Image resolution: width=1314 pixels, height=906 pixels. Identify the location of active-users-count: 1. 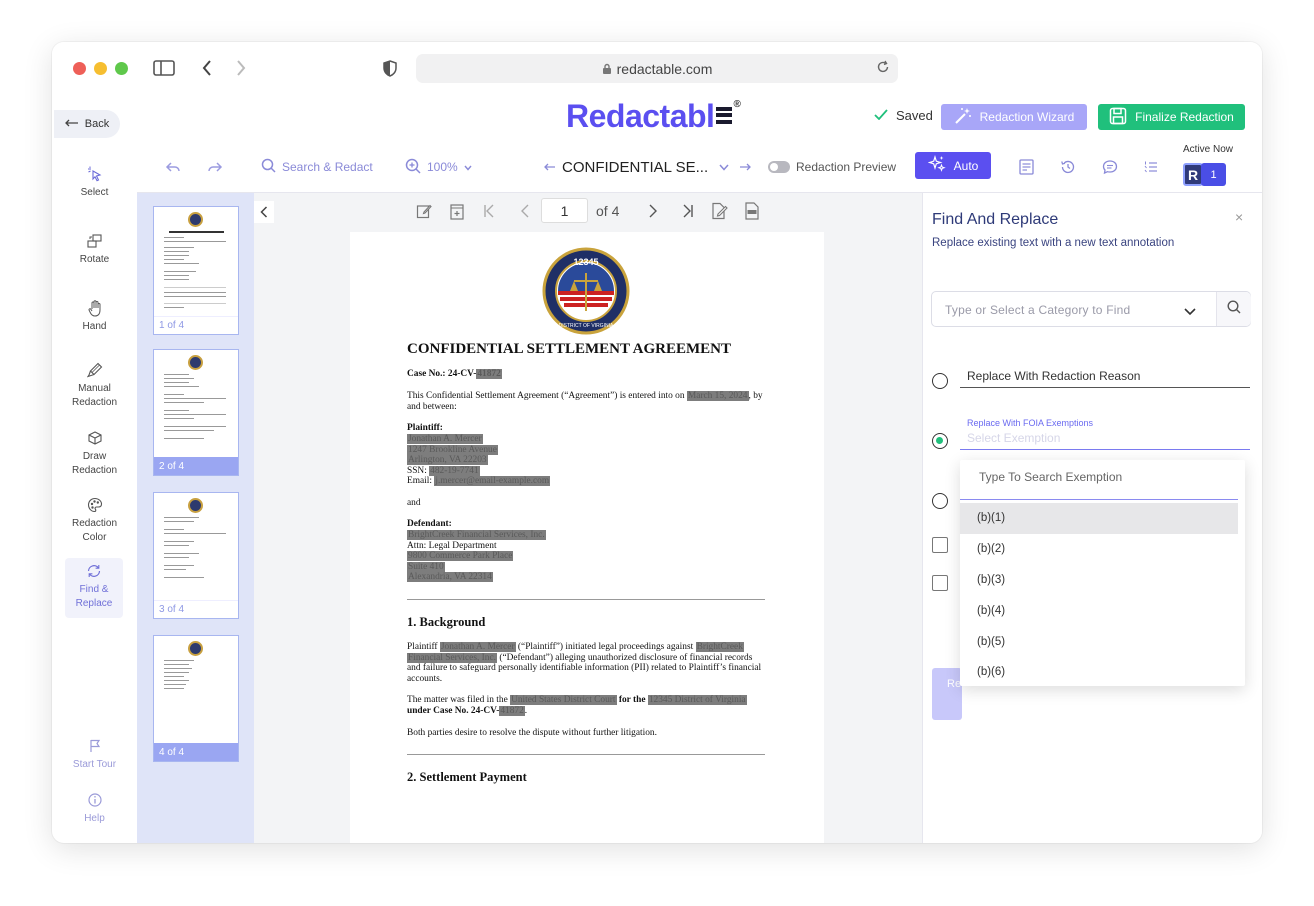
(1213, 174).